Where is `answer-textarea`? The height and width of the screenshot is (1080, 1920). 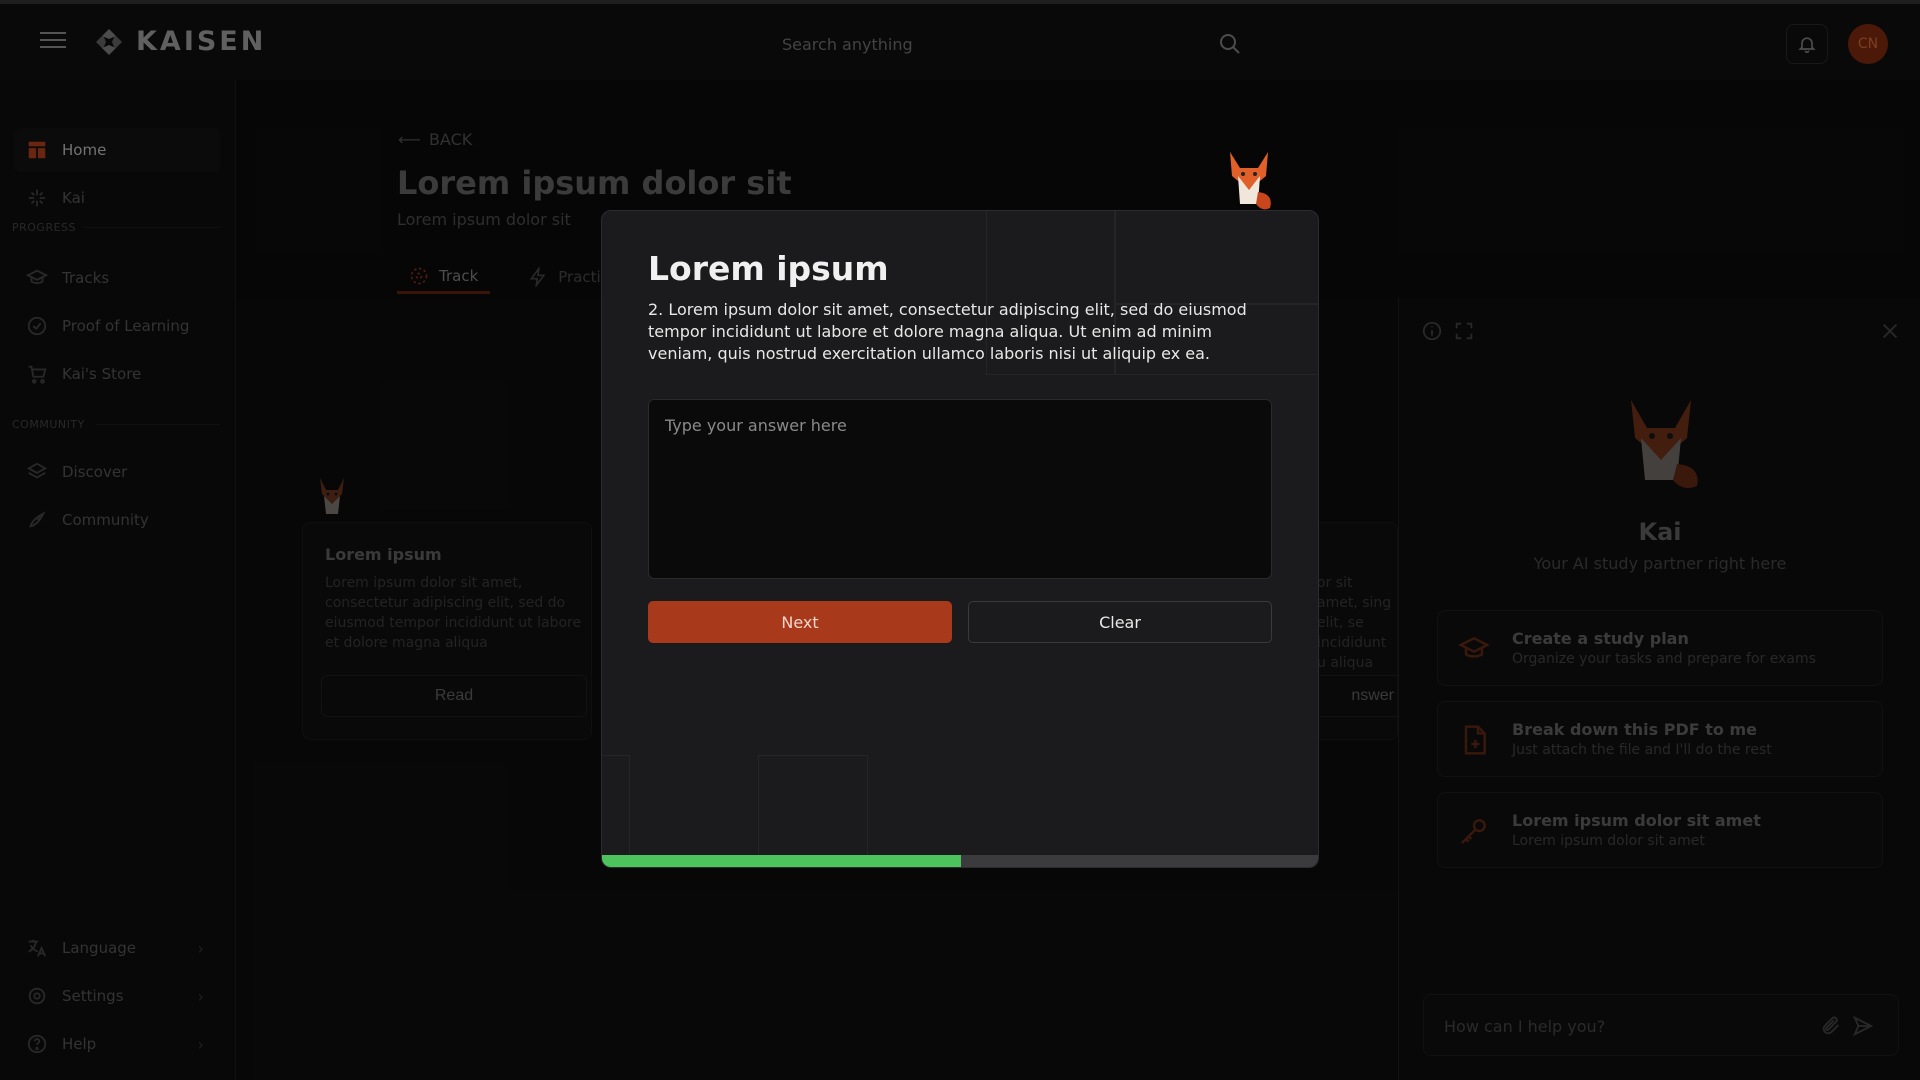 answer-textarea is located at coordinates (960, 489).